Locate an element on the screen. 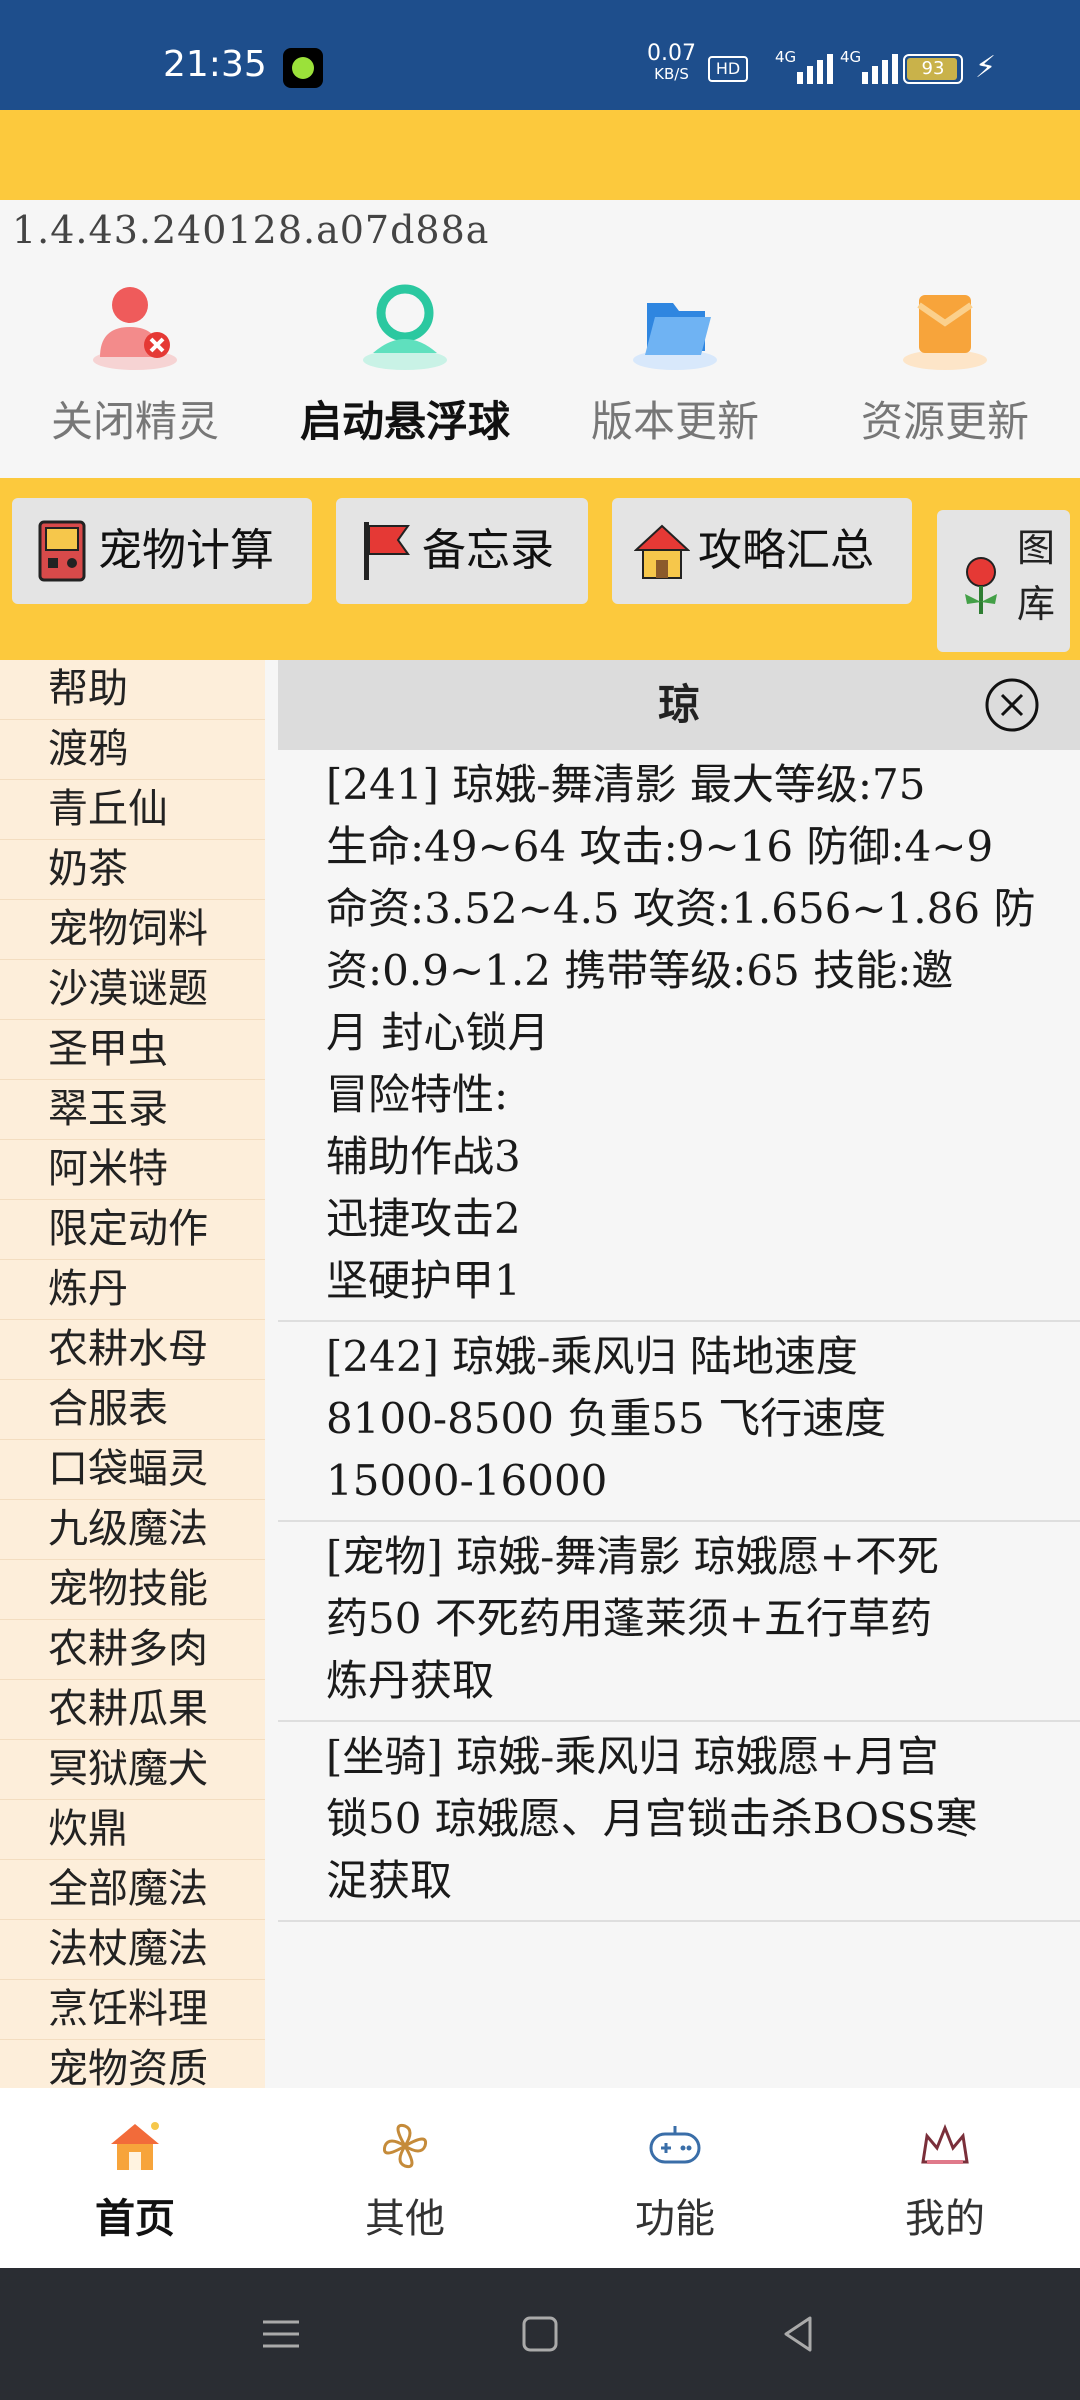 This screenshot has height=2400, width=1080. memo-button: 备忘录 is located at coordinates (462, 551).